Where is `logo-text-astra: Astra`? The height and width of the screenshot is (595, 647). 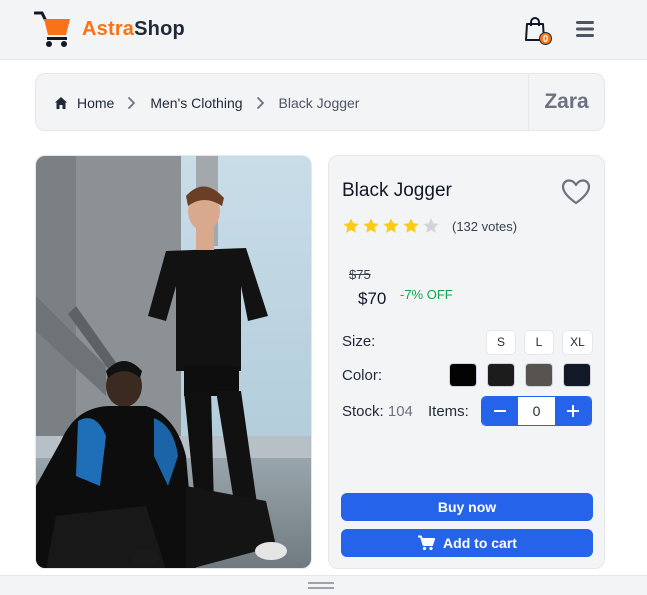 logo-text-astra: Astra is located at coordinates (108, 28).